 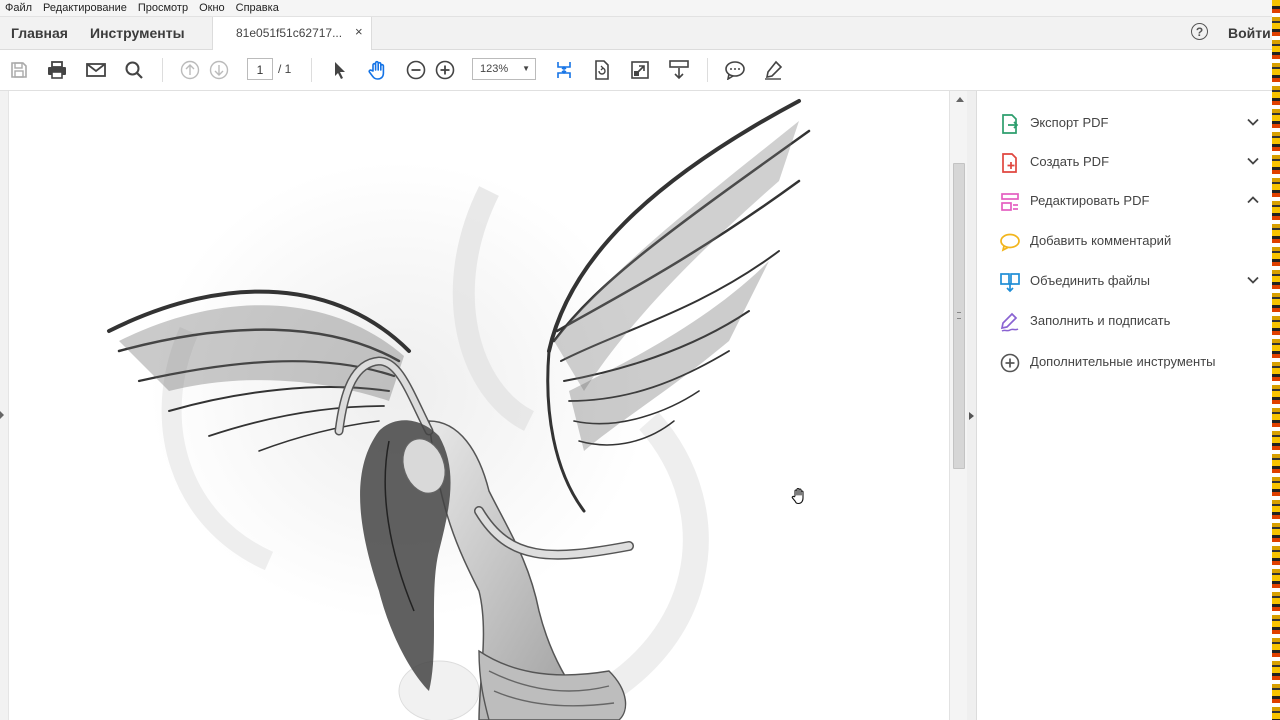 I want to click on chevron-down-icon: ▼, so click(x=526, y=68).